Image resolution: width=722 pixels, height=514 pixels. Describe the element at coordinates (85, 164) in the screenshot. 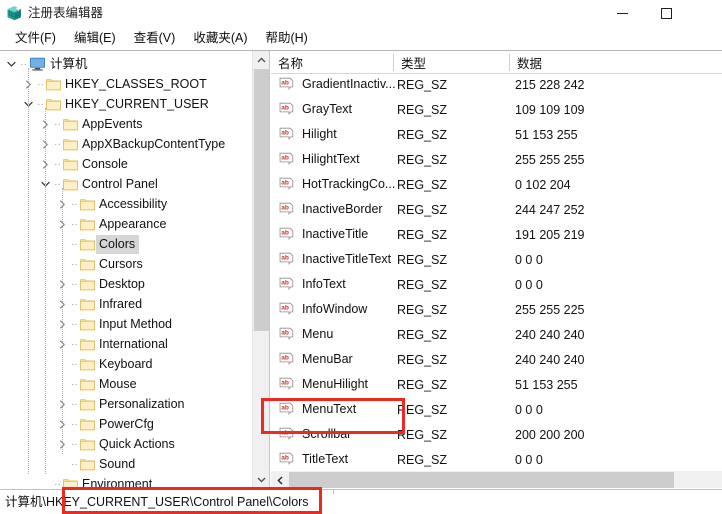

I see `tree-item-console: ·· Console` at that location.